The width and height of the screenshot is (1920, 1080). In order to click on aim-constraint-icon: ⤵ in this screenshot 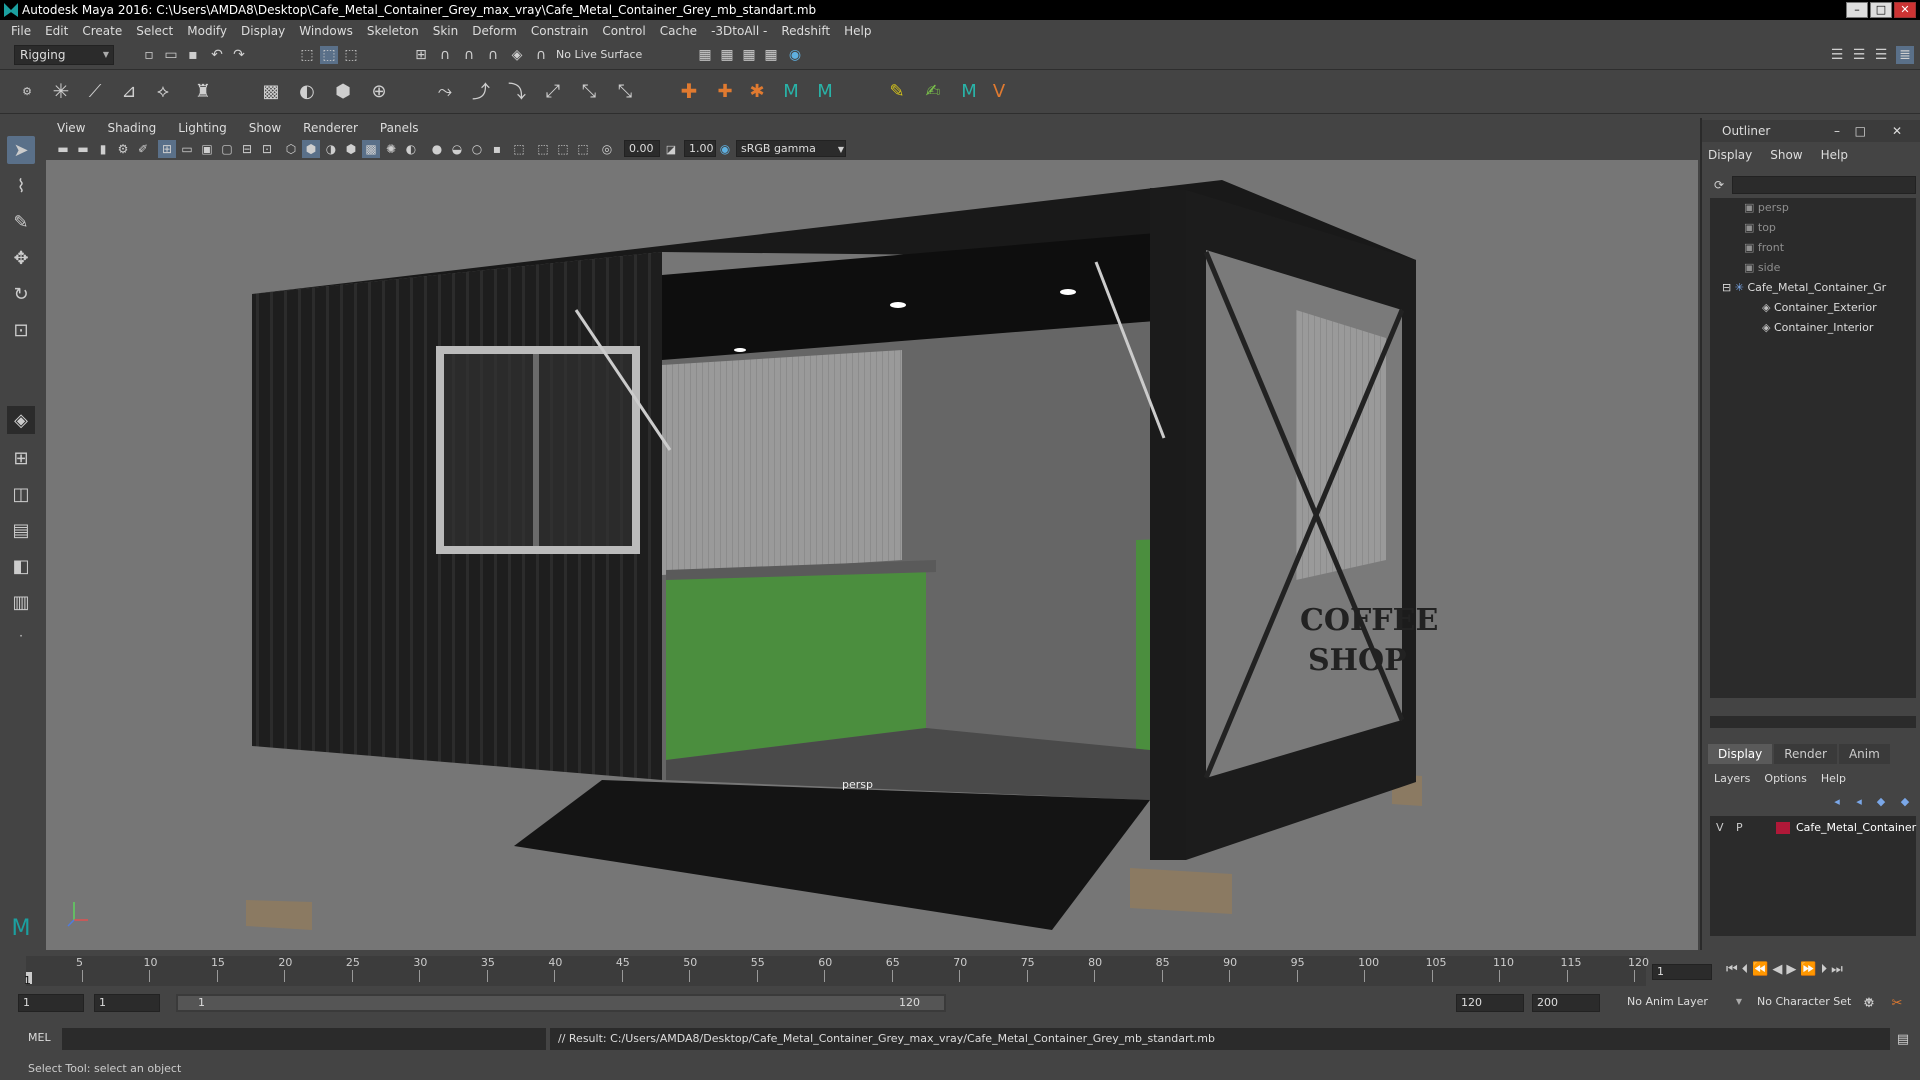, I will do `click(517, 92)`.